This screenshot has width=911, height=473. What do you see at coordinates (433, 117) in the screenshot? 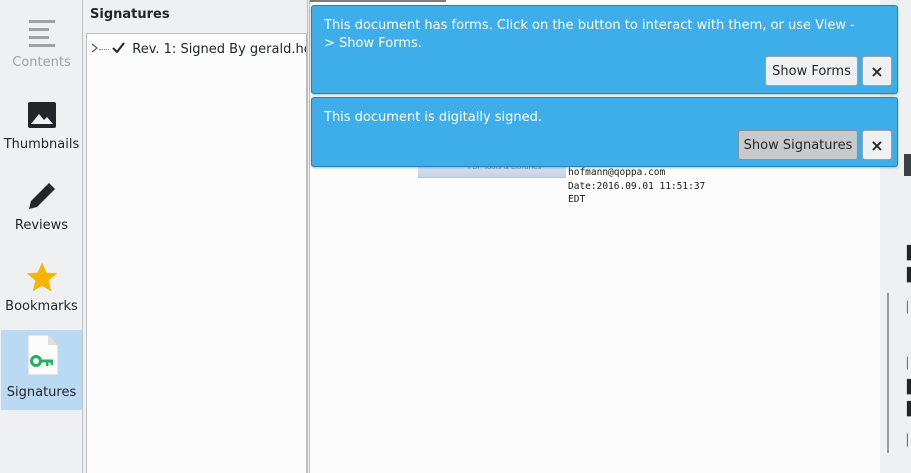
I see `signed-message-text: This document is digitally signed.` at bounding box center [433, 117].